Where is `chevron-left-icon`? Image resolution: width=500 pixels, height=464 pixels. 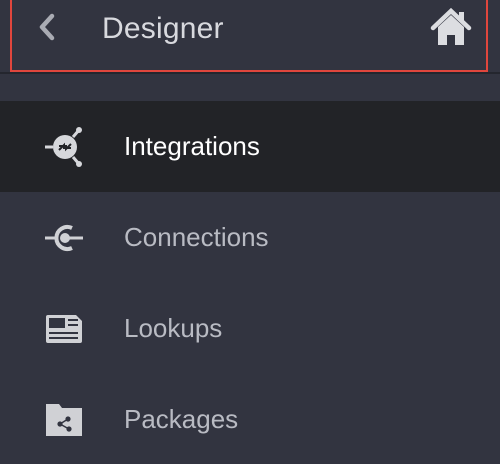
chevron-left-icon is located at coordinates (47, 27).